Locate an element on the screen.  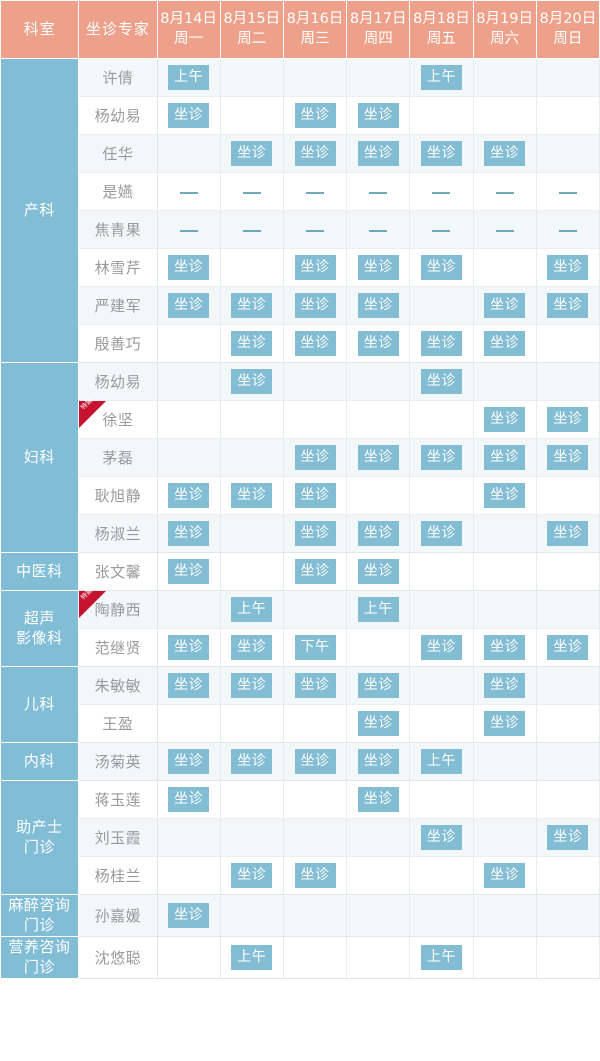
schedule-slot-badge: 下午 is located at coordinates (315, 647).